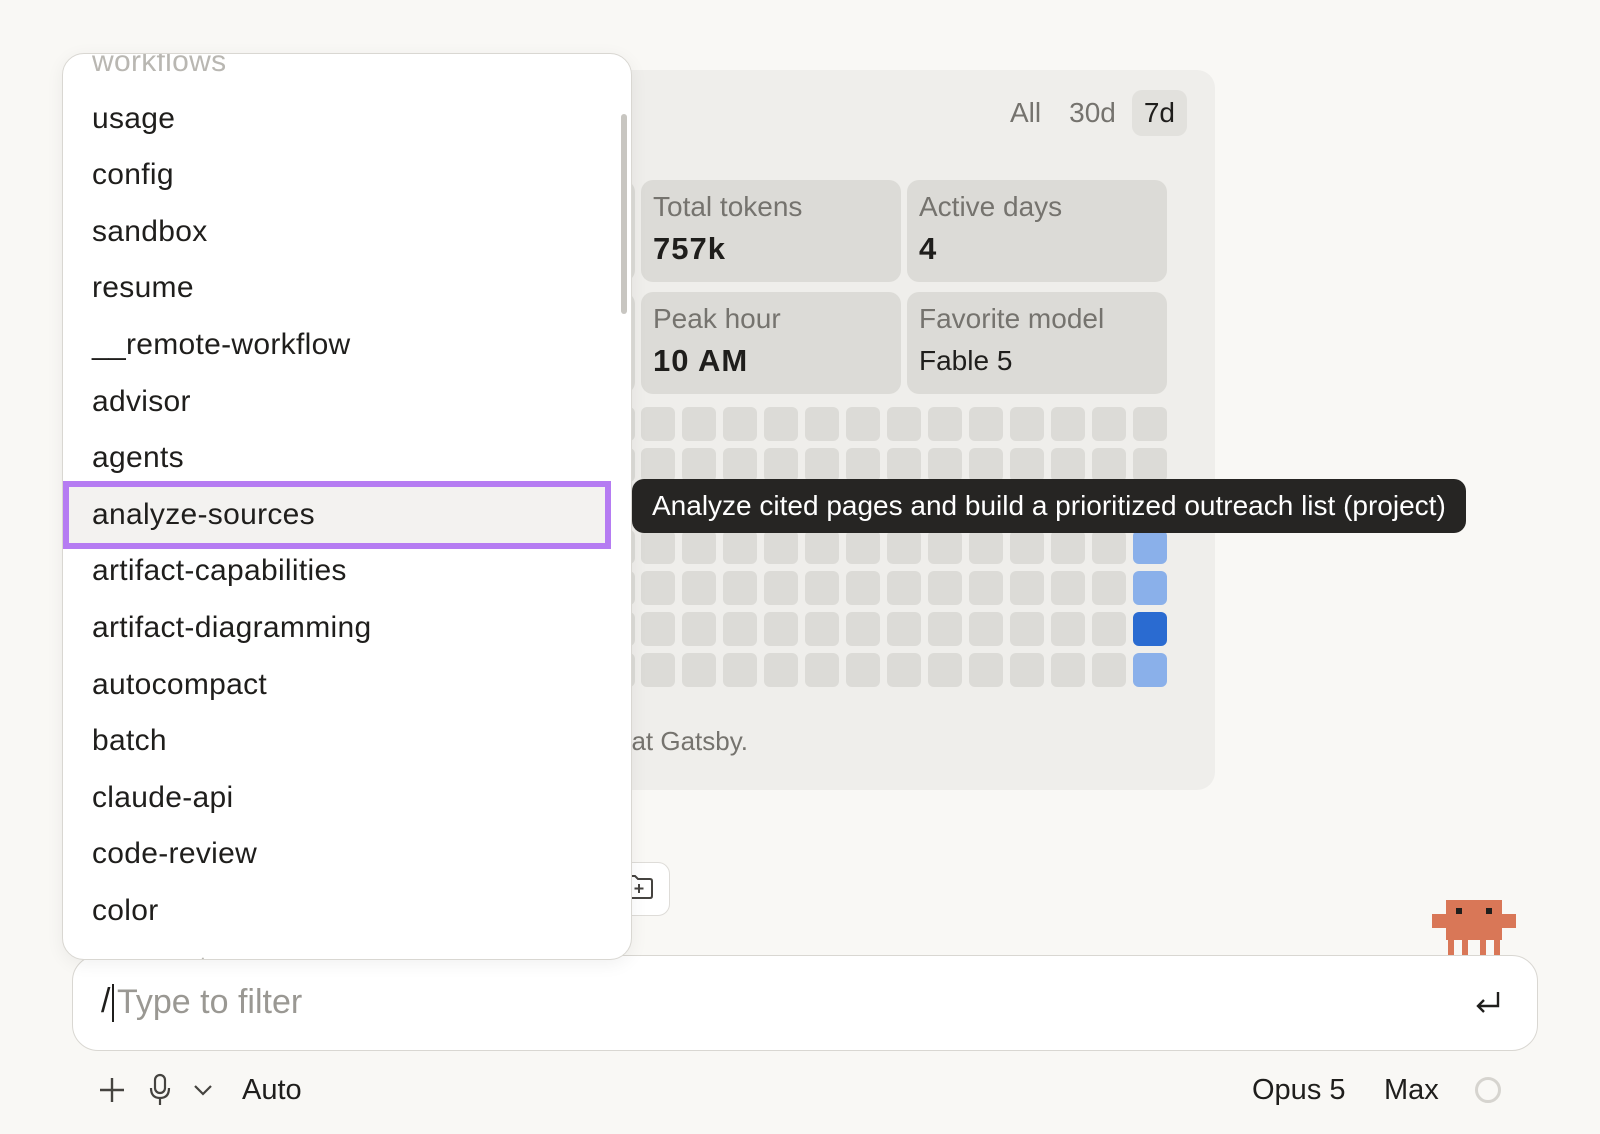 This screenshot has height=1134, width=1600. I want to click on command-item: autocompact, so click(347, 685).